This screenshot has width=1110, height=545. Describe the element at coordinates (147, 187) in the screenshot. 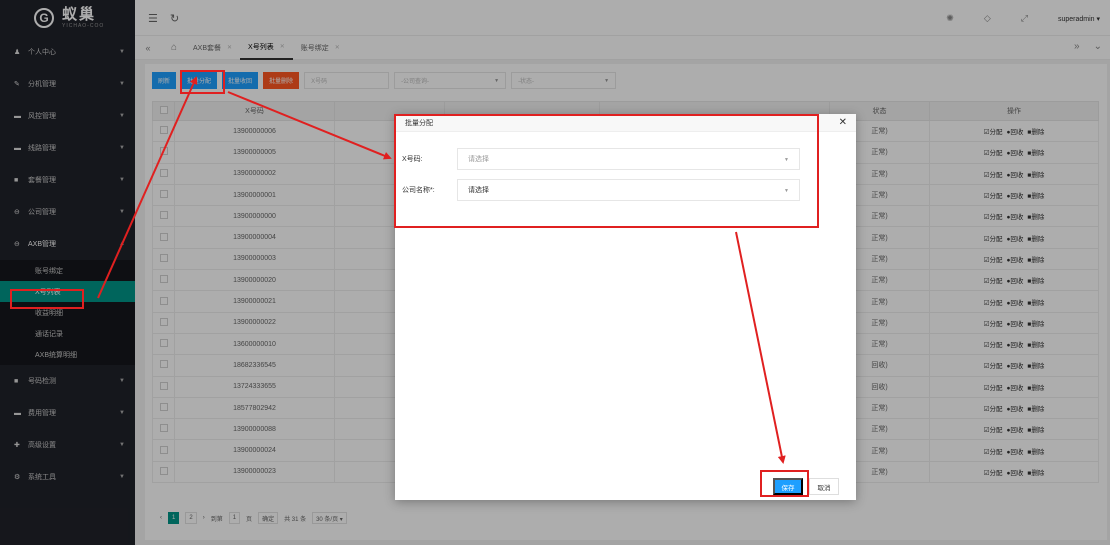

I see `arrow-sidebar-to-button` at that location.